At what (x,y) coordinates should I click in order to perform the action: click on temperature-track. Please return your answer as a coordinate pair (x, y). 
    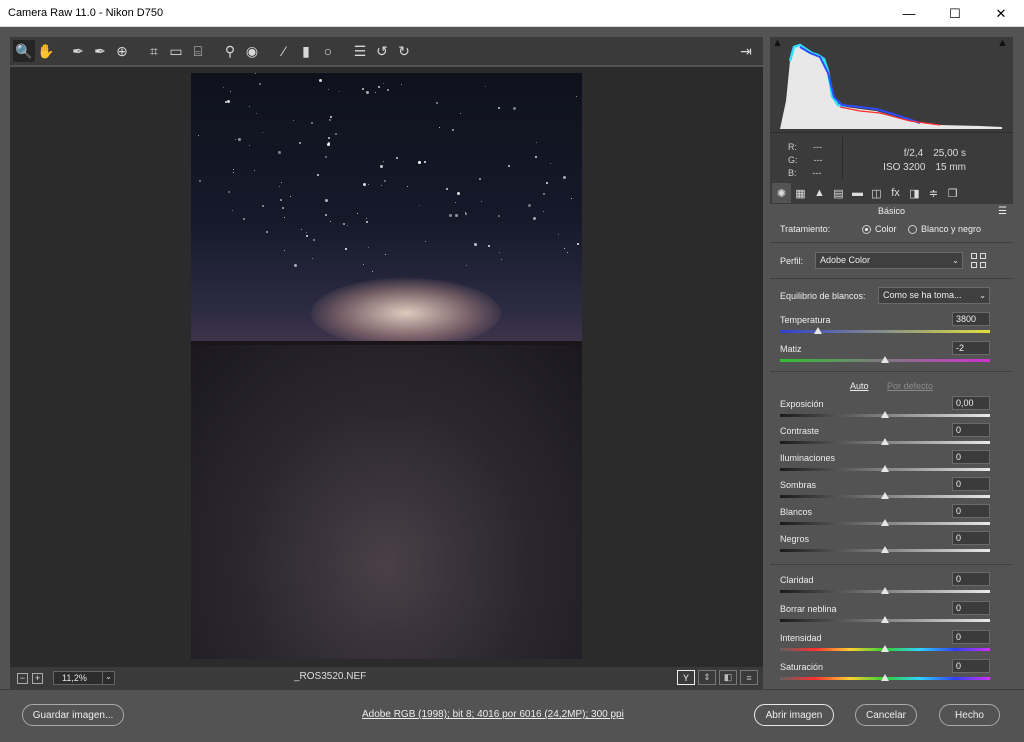
    Looking at the image, I should click on (885, 331).